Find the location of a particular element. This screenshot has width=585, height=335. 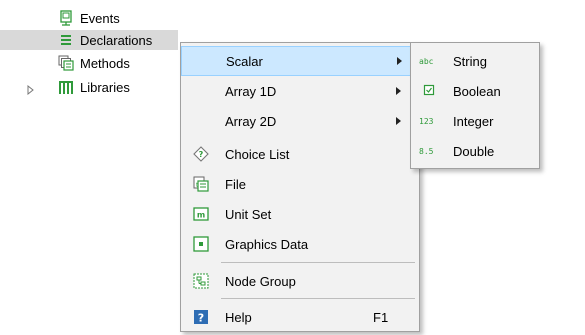

menu-item-label: Help is located at coordinates (238, 317).